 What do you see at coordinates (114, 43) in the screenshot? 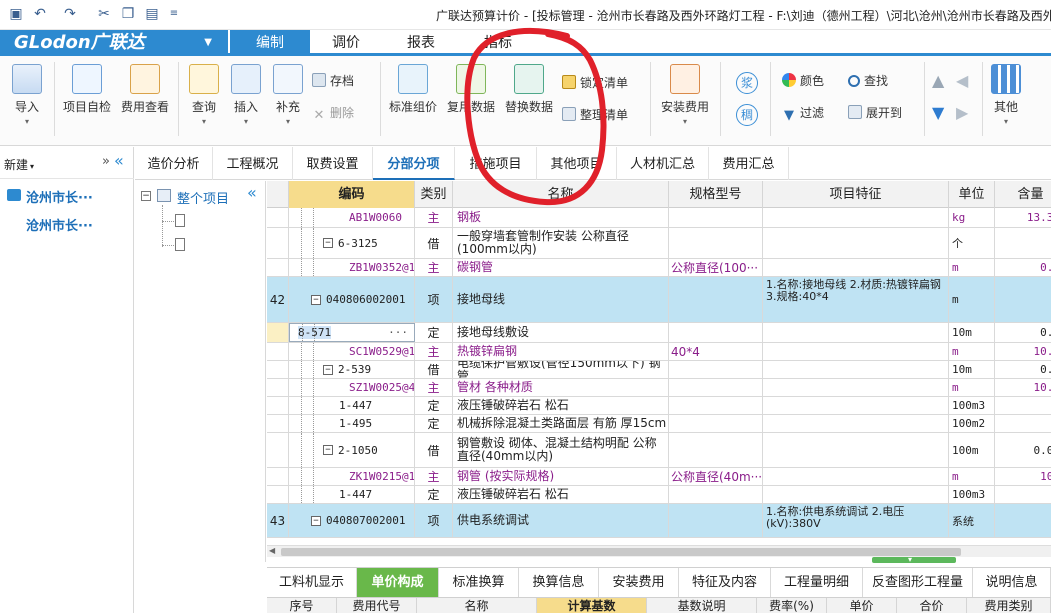
I see `brand-menu-button: GLodon广联达 ▼` at bounding box center [114, 43].